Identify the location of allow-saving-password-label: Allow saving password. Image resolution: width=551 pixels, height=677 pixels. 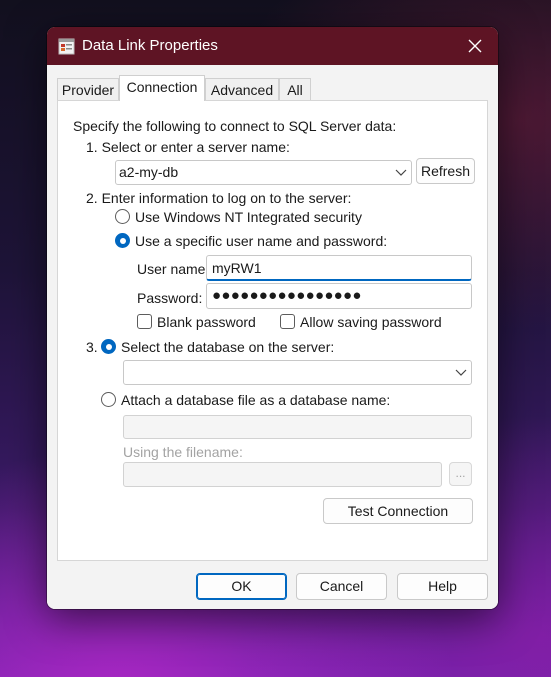
(371, 322).